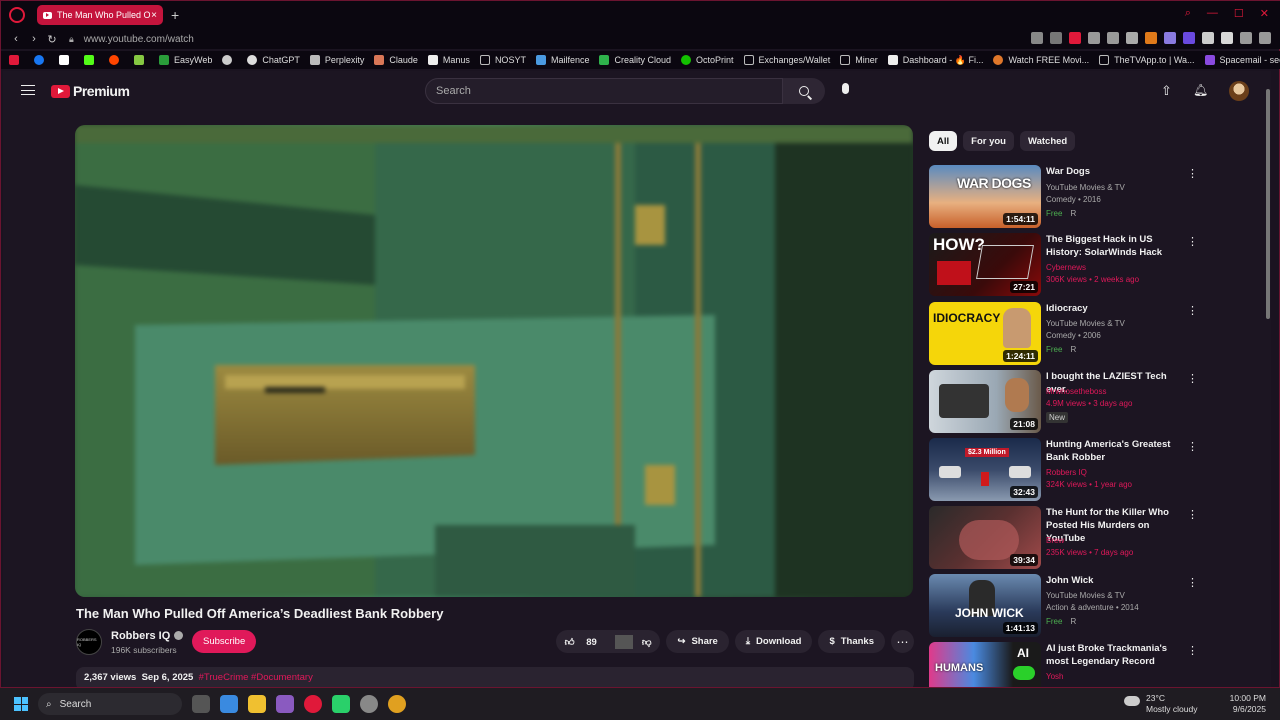  What do you see at coordinates (1208, 38) in the screenshot?
I see `puzzle-extensions-icon` at bounding box center [1208, 38].